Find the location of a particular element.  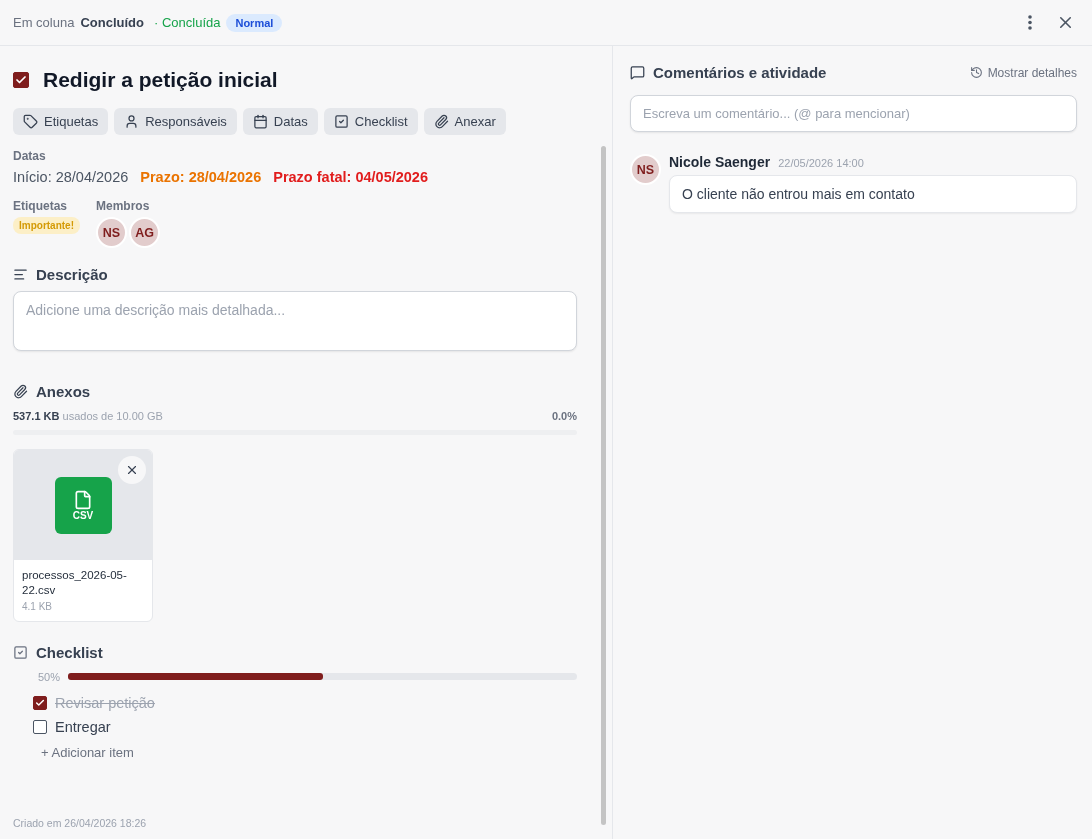

task-title: Redigir a petição inicial is located at coordinates (160, 80).